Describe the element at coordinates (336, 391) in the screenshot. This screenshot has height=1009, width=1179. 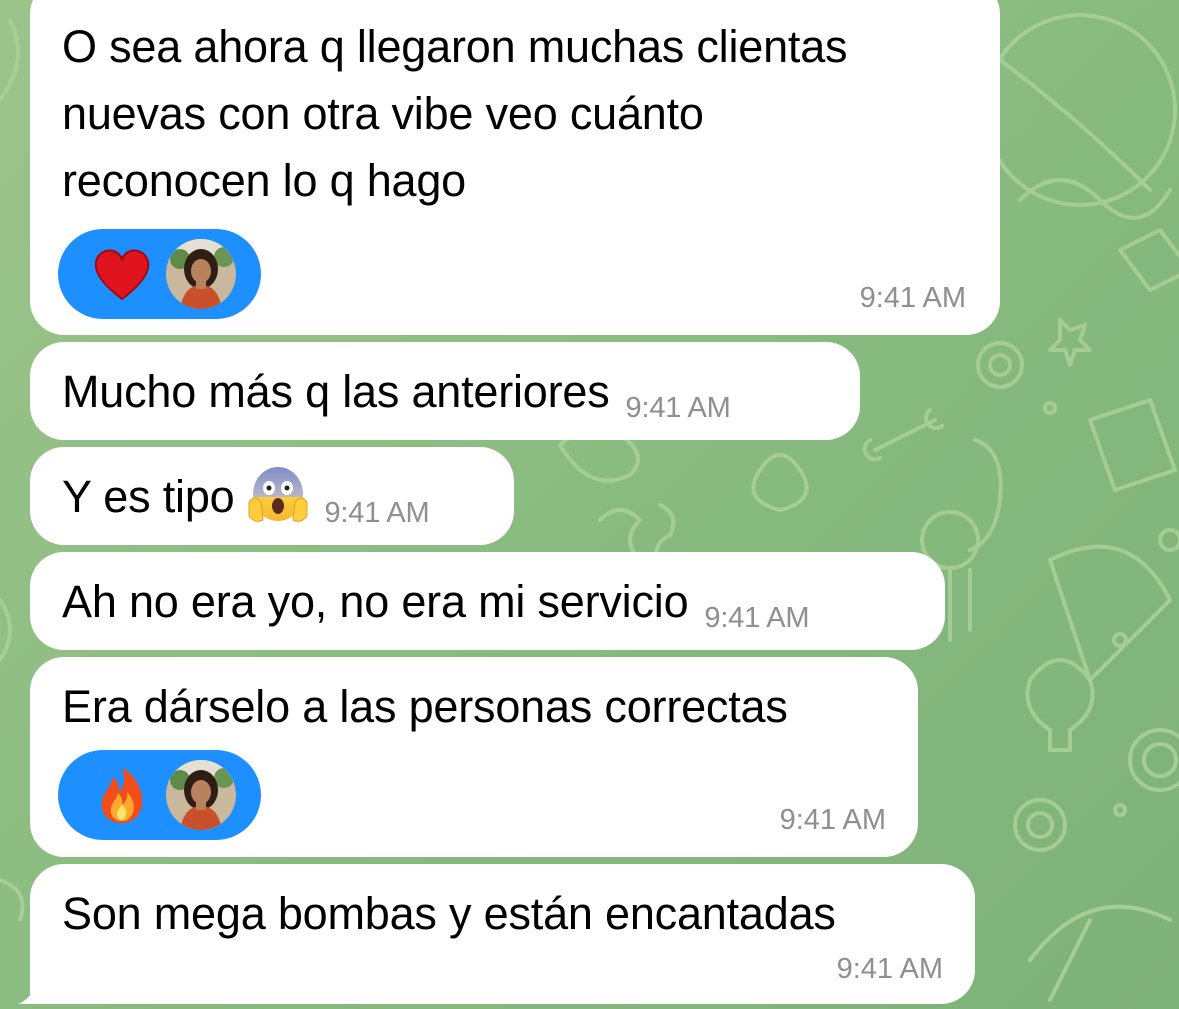
I see `message-text: Mucho más q las anteriores` at that location.